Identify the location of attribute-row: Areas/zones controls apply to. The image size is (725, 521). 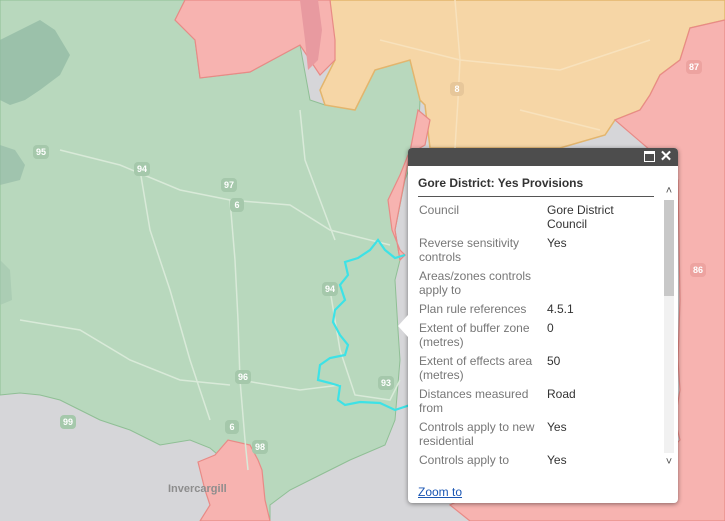
(536, 283).